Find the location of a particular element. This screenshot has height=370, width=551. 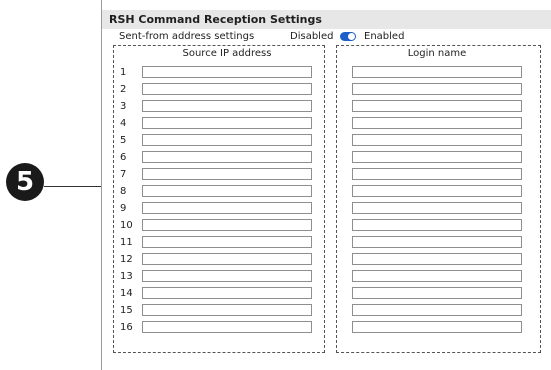

row-number: 8 is located at coordinates (123, 191).